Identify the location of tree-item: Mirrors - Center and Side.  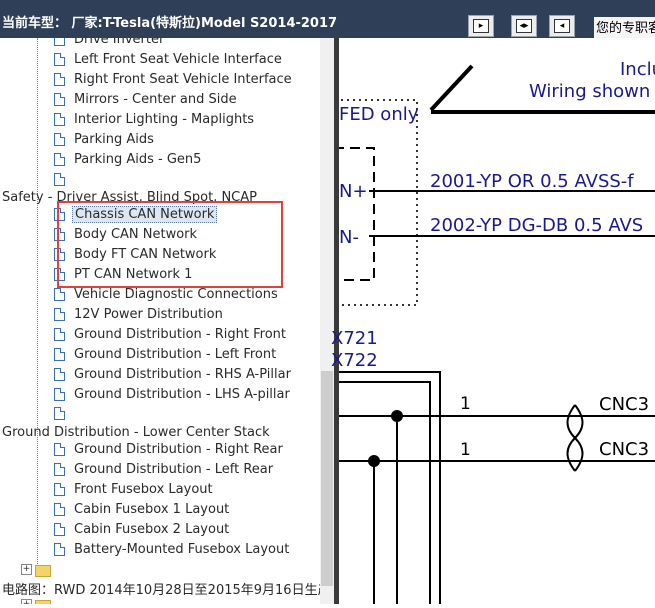
(145, 100).